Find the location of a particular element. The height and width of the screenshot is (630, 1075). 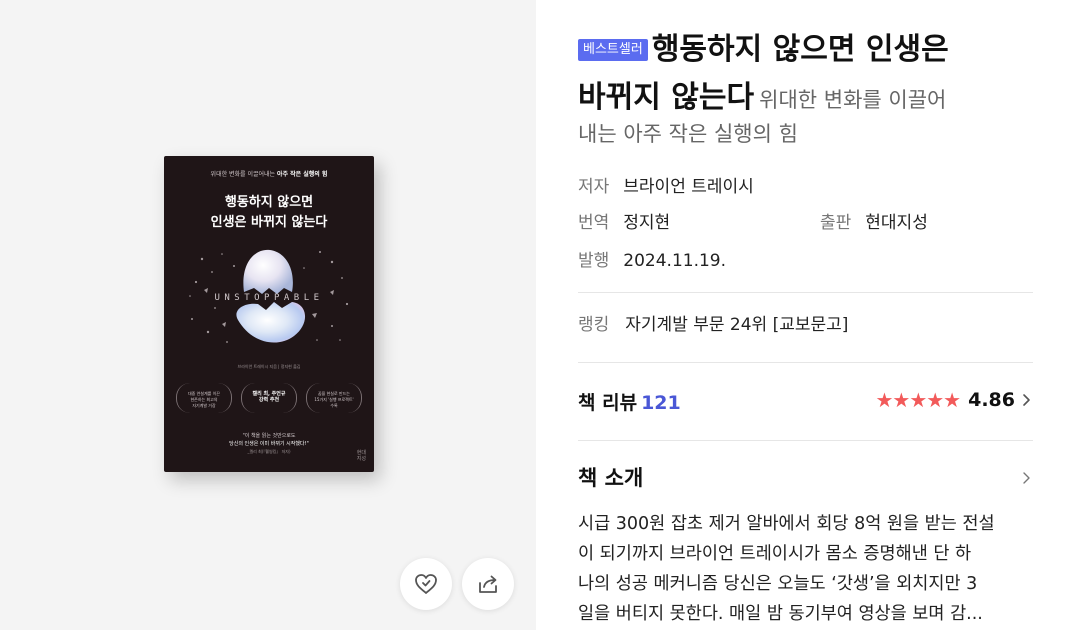

ranking-label: 랭킹 is located at coordinates (594, 325).